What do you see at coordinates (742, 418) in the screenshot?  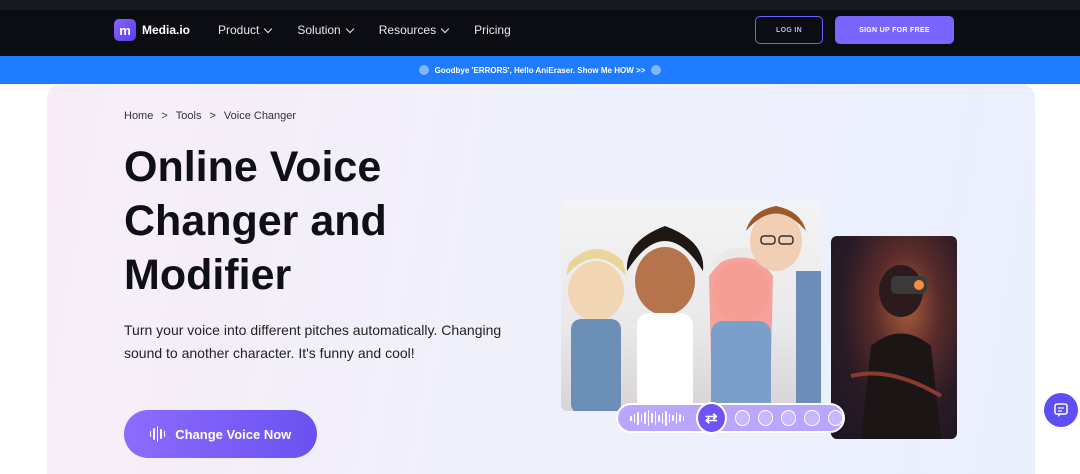 I see `voice-robot-icon` at bounding box center [742, 418].